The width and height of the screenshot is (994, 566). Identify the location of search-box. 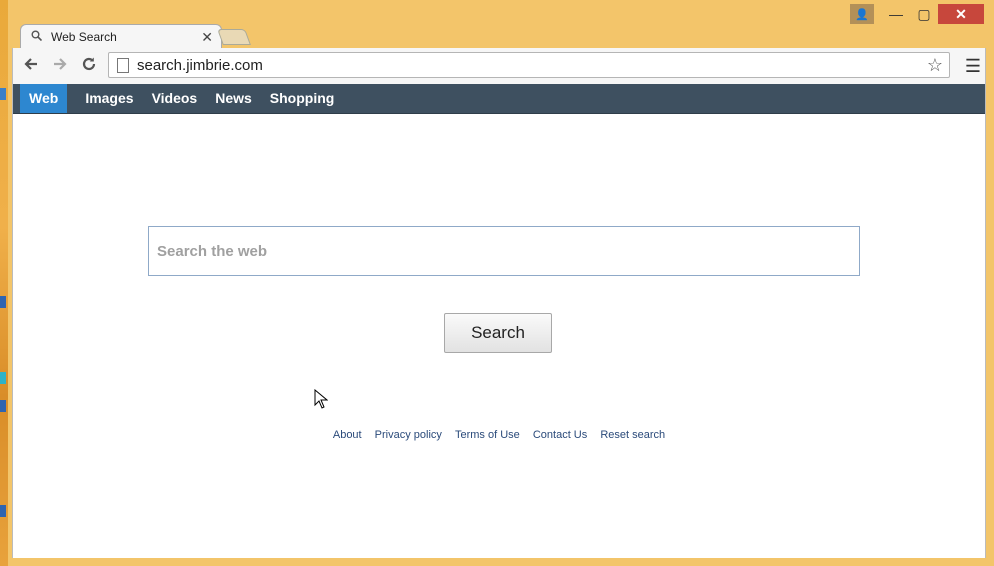
(504, 251).